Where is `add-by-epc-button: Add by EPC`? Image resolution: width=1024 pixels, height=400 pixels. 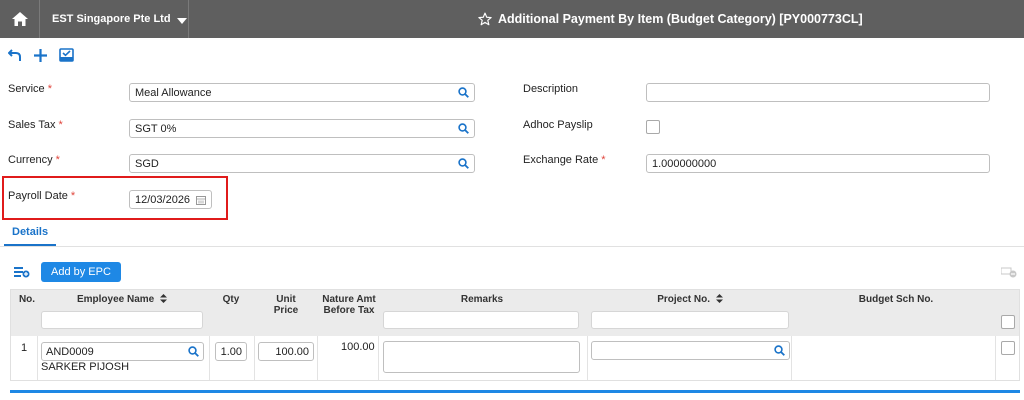
add-by-epc-button: Add by EPC is located at coordinates (81, 272).